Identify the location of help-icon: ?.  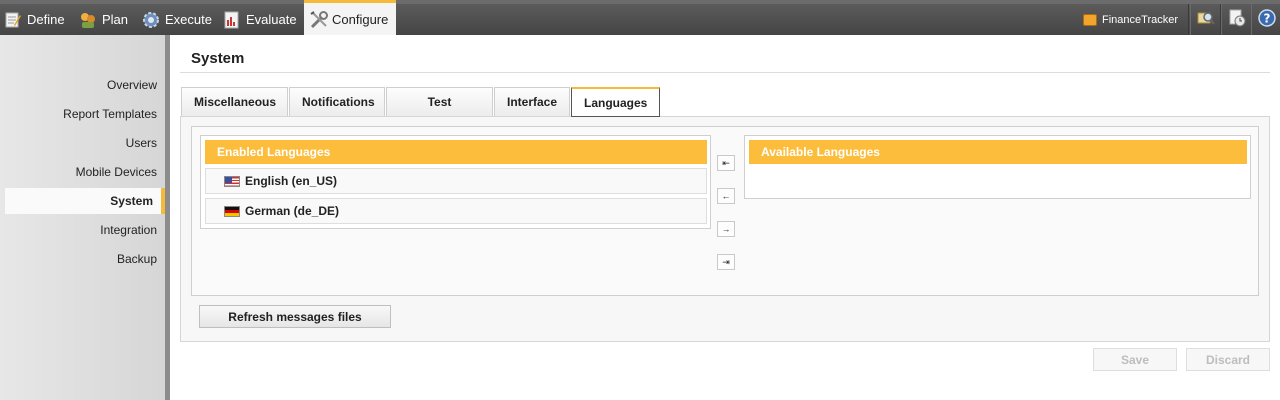
(1267, 19).